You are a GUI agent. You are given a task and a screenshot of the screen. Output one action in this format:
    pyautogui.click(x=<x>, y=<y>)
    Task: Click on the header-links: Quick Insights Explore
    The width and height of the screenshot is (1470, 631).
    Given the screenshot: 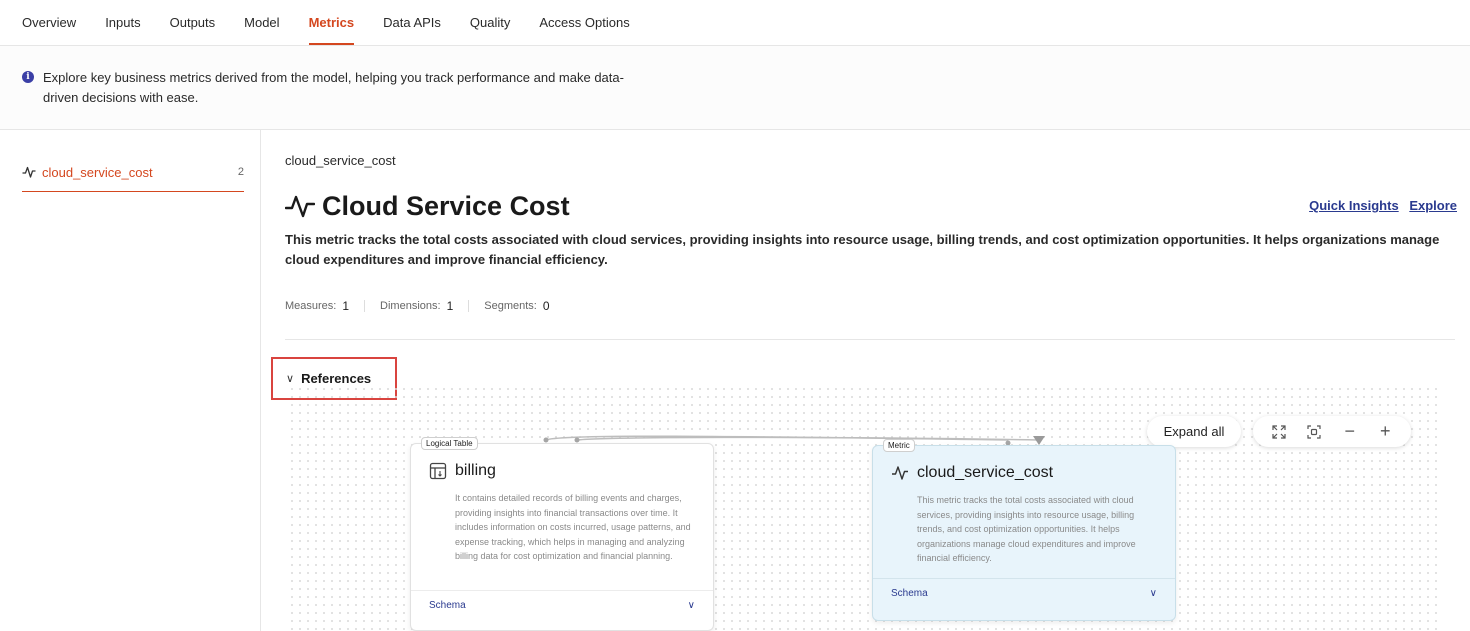 What is the action you would take?
    pyautogui.click(x=1379, y=205)
    